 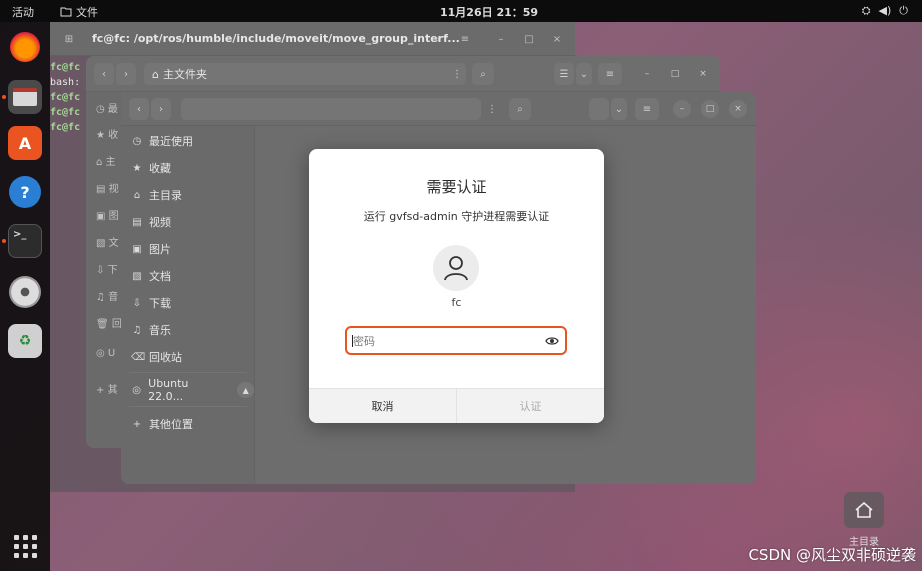 What do you see at coordinates (23, 12) in the screenshot?
I see `activities-button: 活动` at bounding box center [23, 12].